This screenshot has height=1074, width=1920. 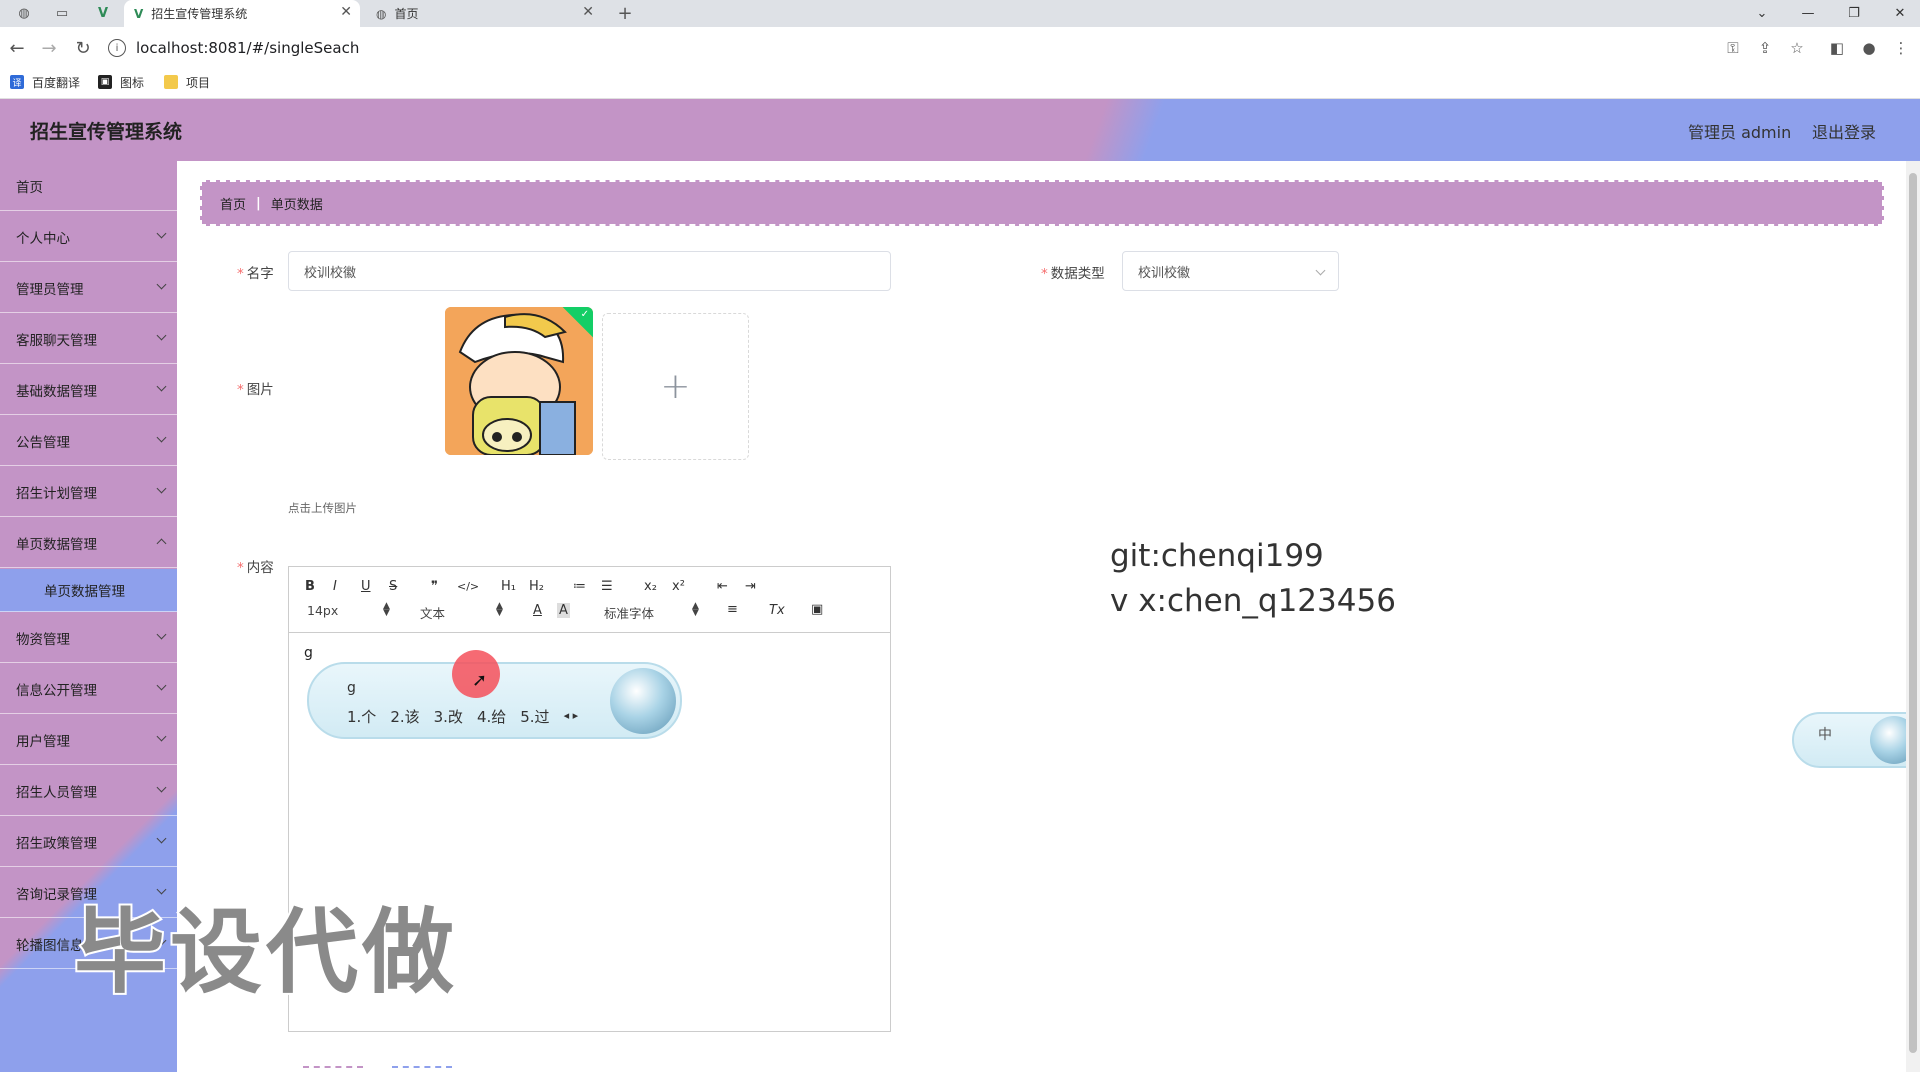 I want to click on block-type-picker: 文本 ▲ ▼, so click(x=462, y=611).